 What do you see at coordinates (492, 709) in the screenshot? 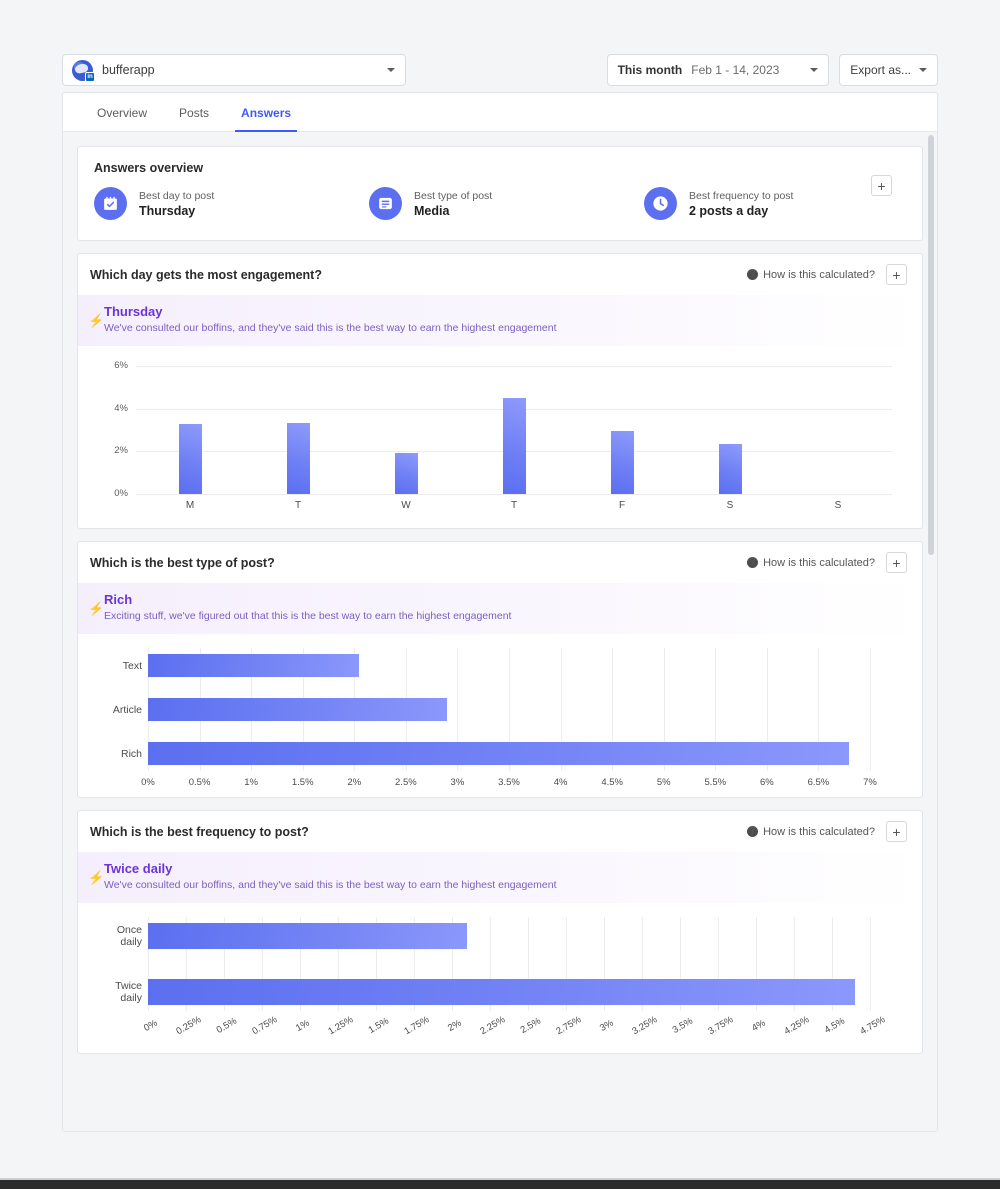
I see `chart-plot-area: Text Article Rich` at bounding box center [492, 709].